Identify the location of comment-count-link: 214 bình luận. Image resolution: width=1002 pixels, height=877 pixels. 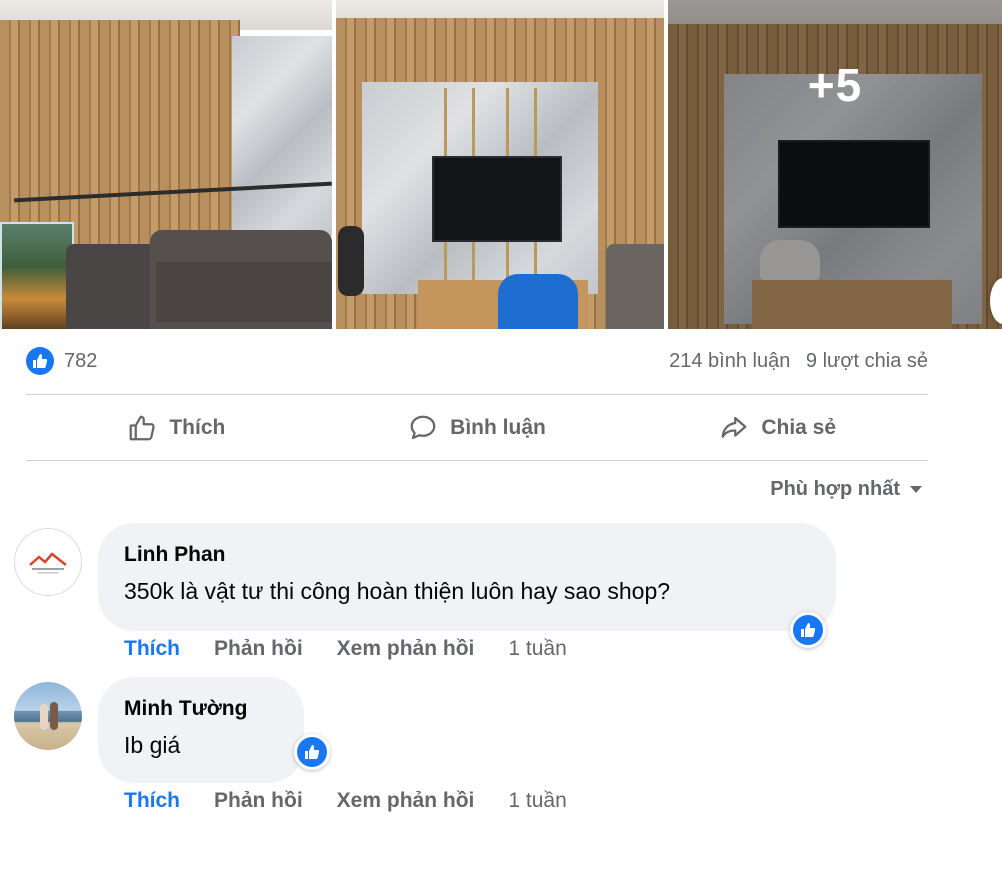
(729, 361).